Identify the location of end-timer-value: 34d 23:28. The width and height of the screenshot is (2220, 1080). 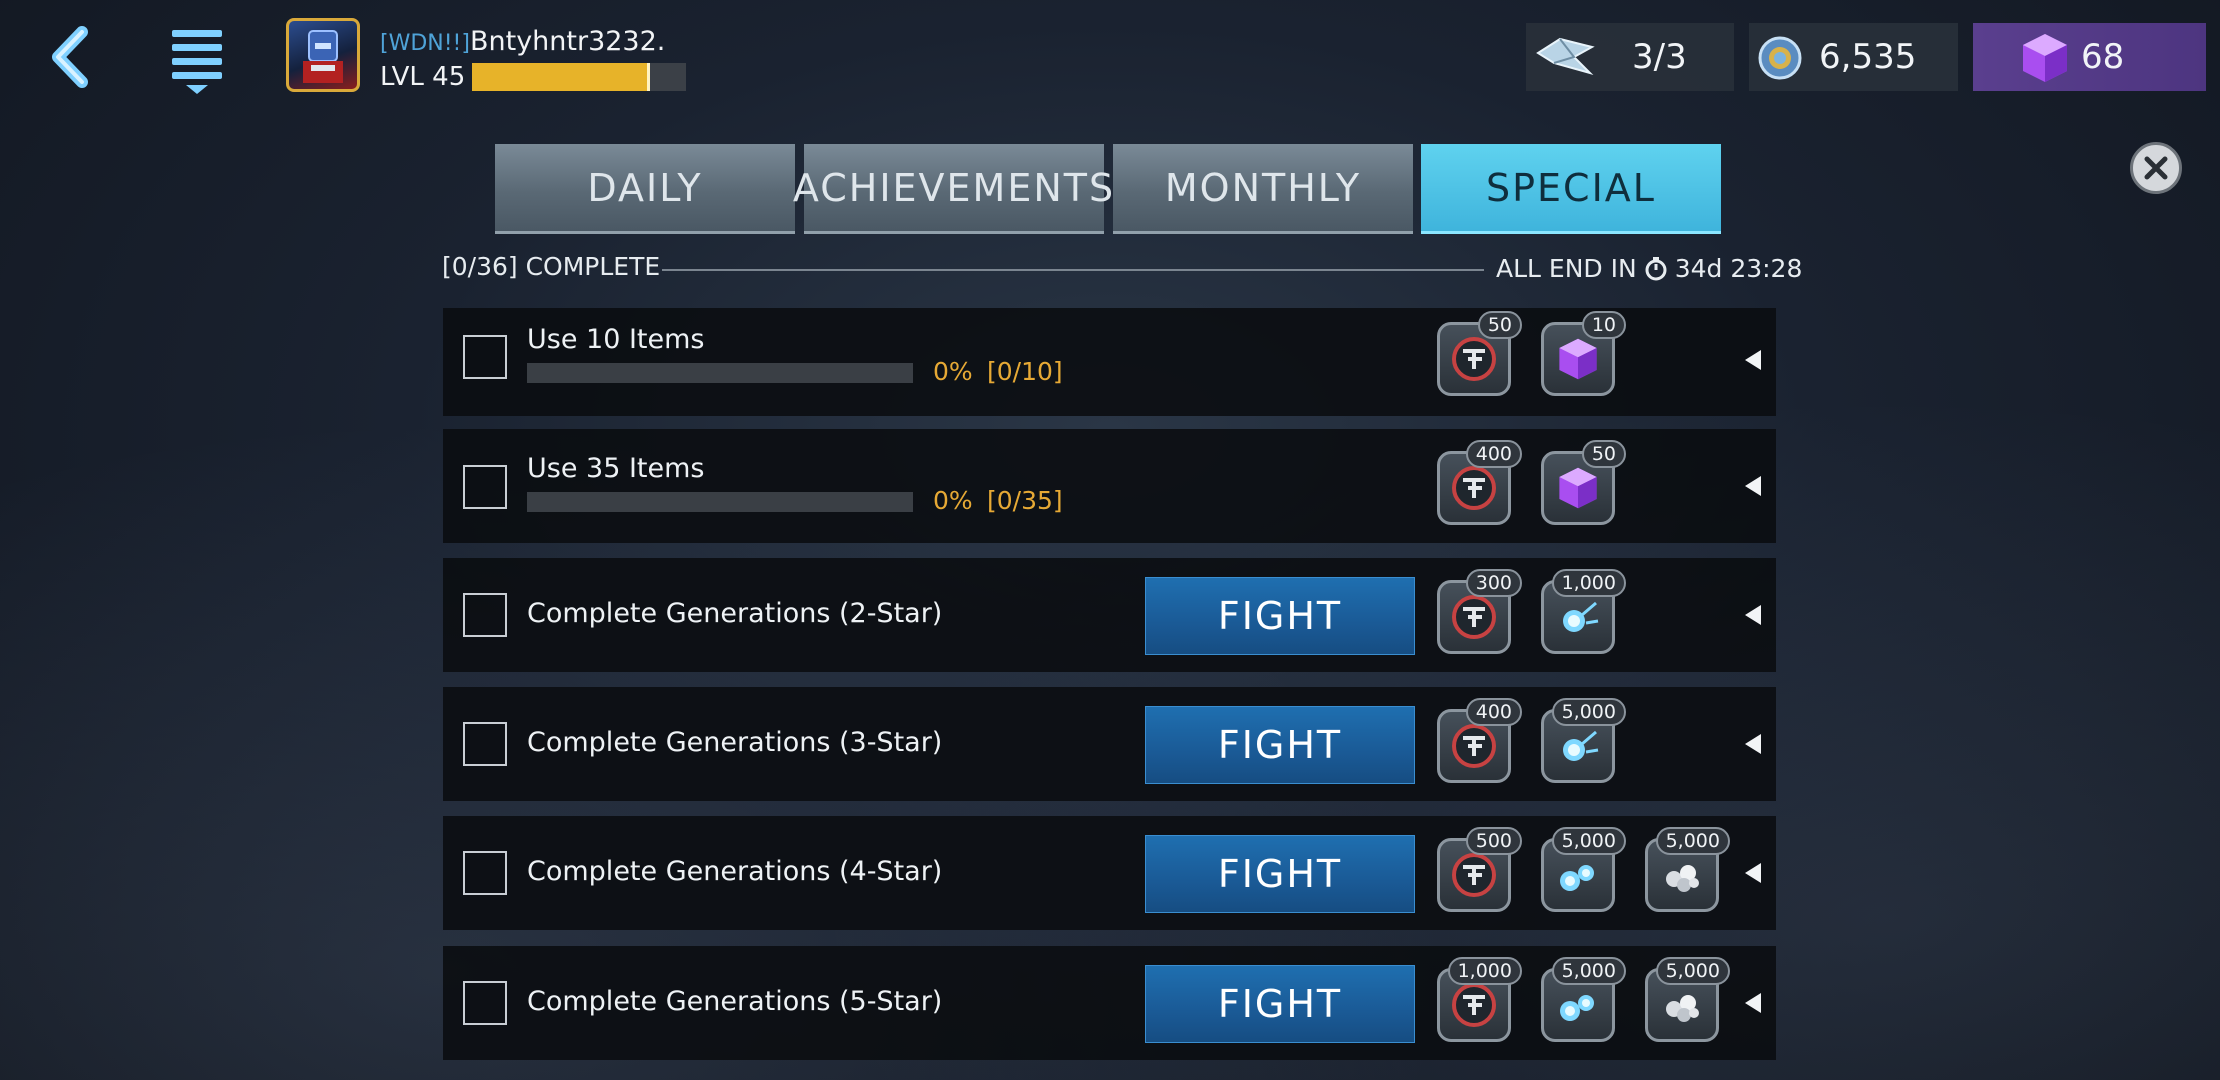
(1738, 268).